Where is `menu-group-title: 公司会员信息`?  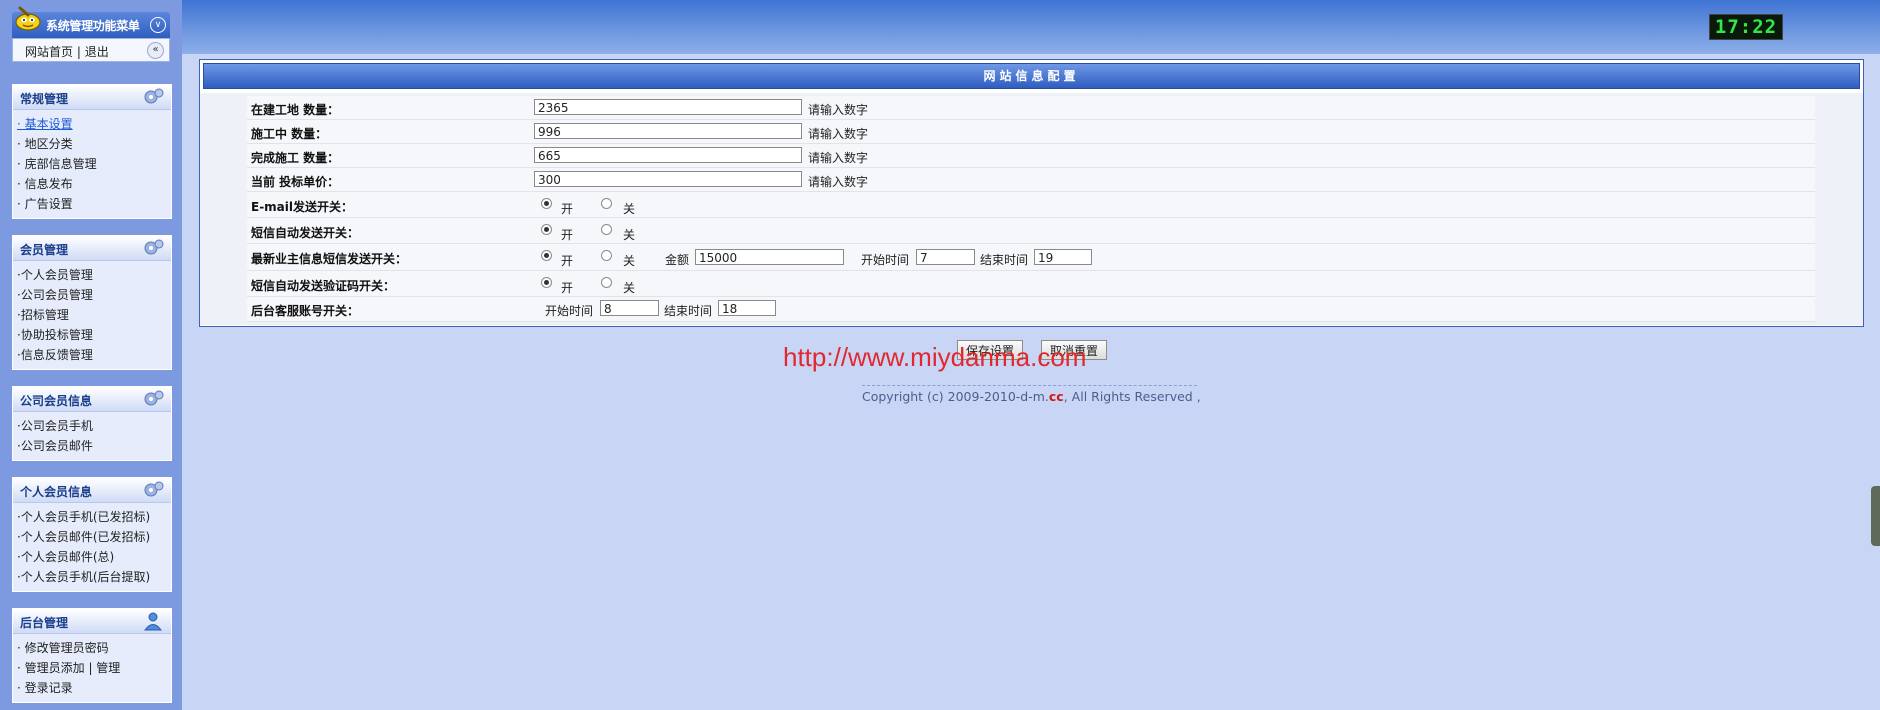 menu-group-title: 公司会员信息 is located at coordinates (56, 401).